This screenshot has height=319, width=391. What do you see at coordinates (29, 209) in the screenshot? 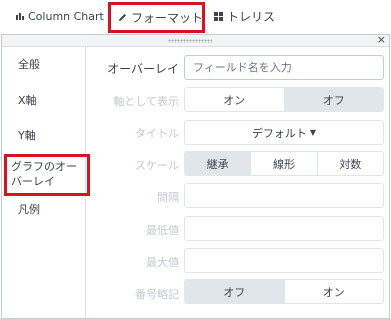
I see `sidebar-item-label: 凡例` at bounding box center [29, 209].